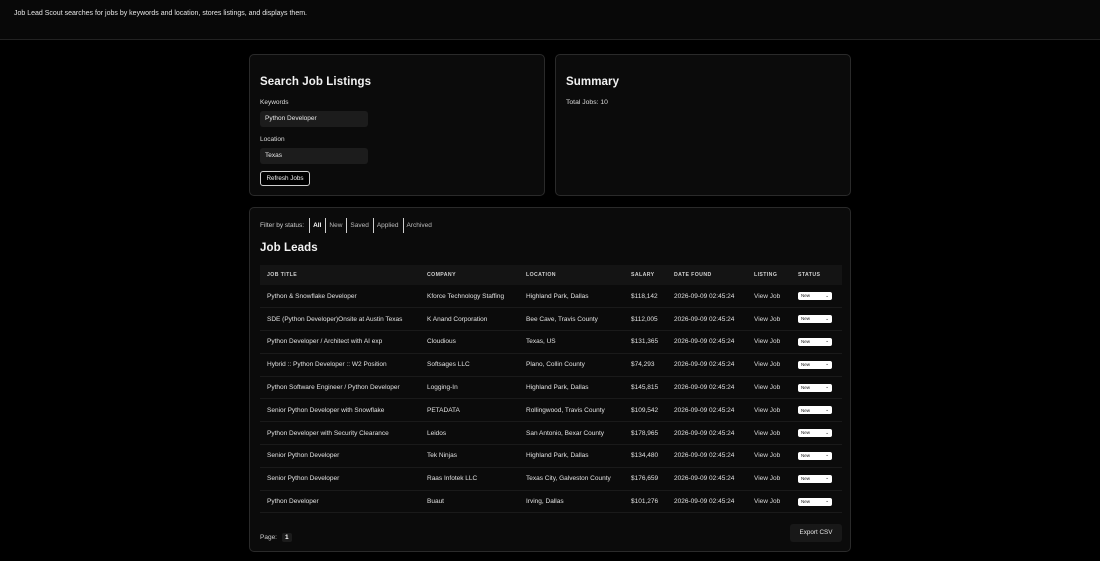 The image size is (1100, 561). I want to click on column-header-salary: Salary, so click(643, 275).